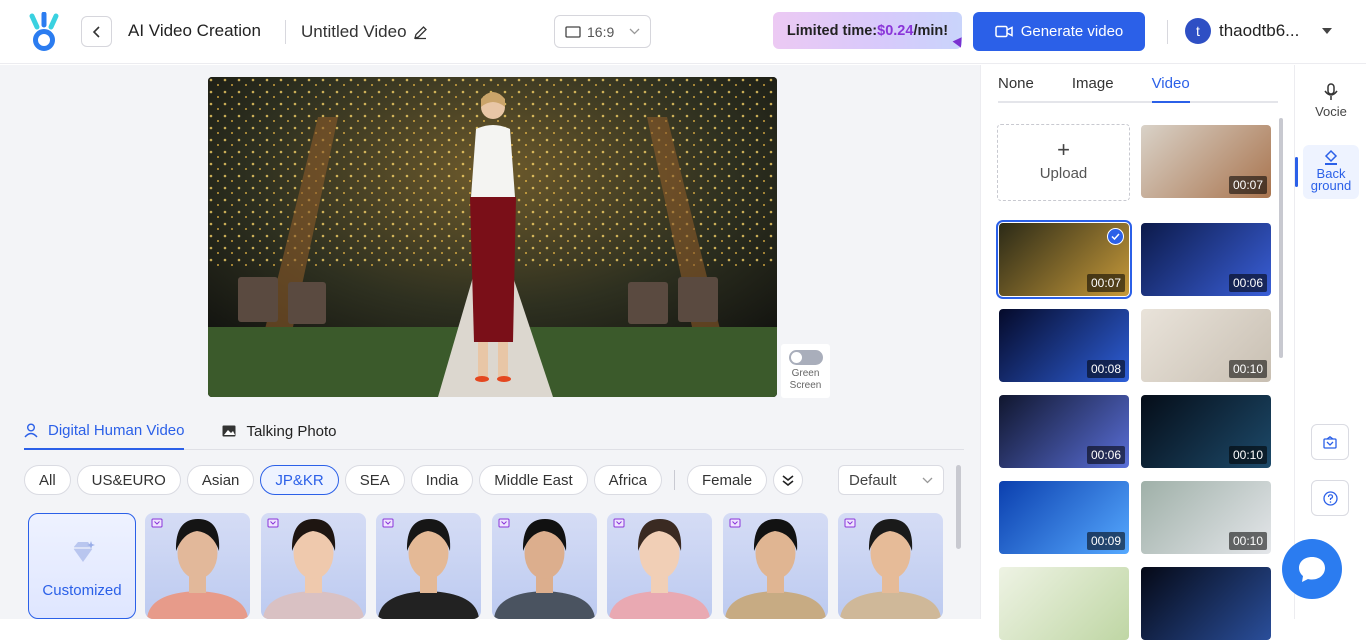  What do you see at coordinates (1198, 31) in the screenshot?
I see `avatar: t` at bounding box center [1198, 31].